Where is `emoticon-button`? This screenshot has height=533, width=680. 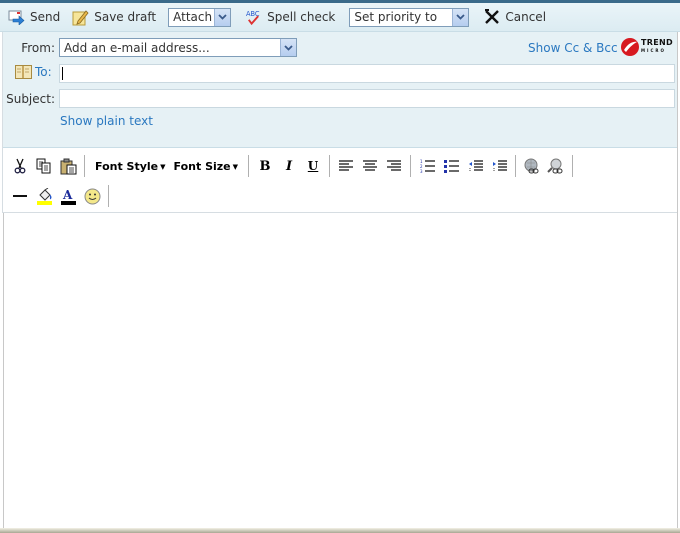
emoticon-button is located at coordinates (92, 196).